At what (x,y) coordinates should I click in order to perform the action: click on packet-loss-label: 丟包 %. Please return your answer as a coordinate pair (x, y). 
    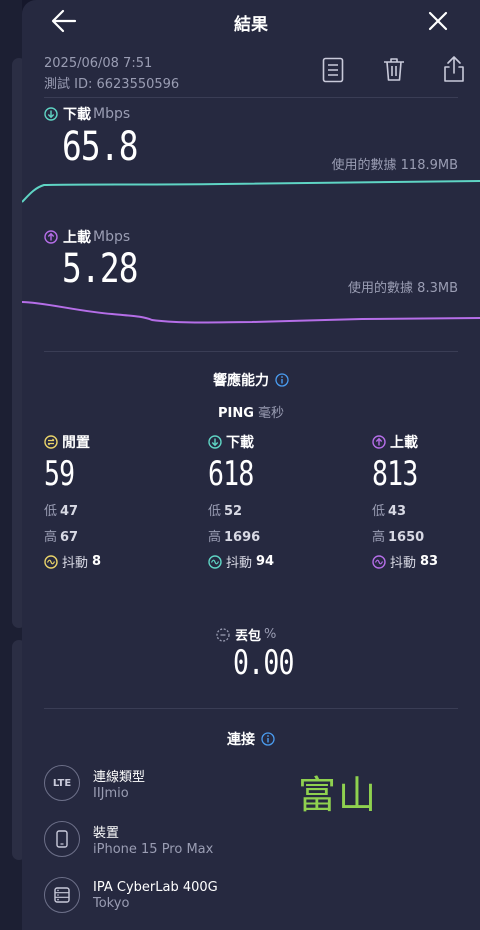
    Looking at the image, I should click on (246, 634).